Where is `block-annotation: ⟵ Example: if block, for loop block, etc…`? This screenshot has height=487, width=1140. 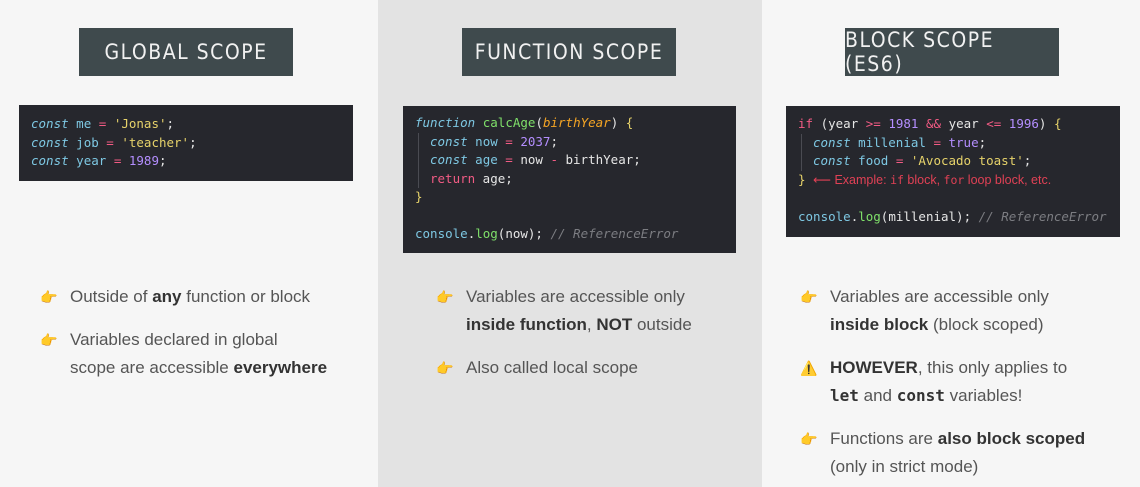
block-annotation: ⟵ Example: if block, for loop block, etc… is located at coordinates (932, 179).